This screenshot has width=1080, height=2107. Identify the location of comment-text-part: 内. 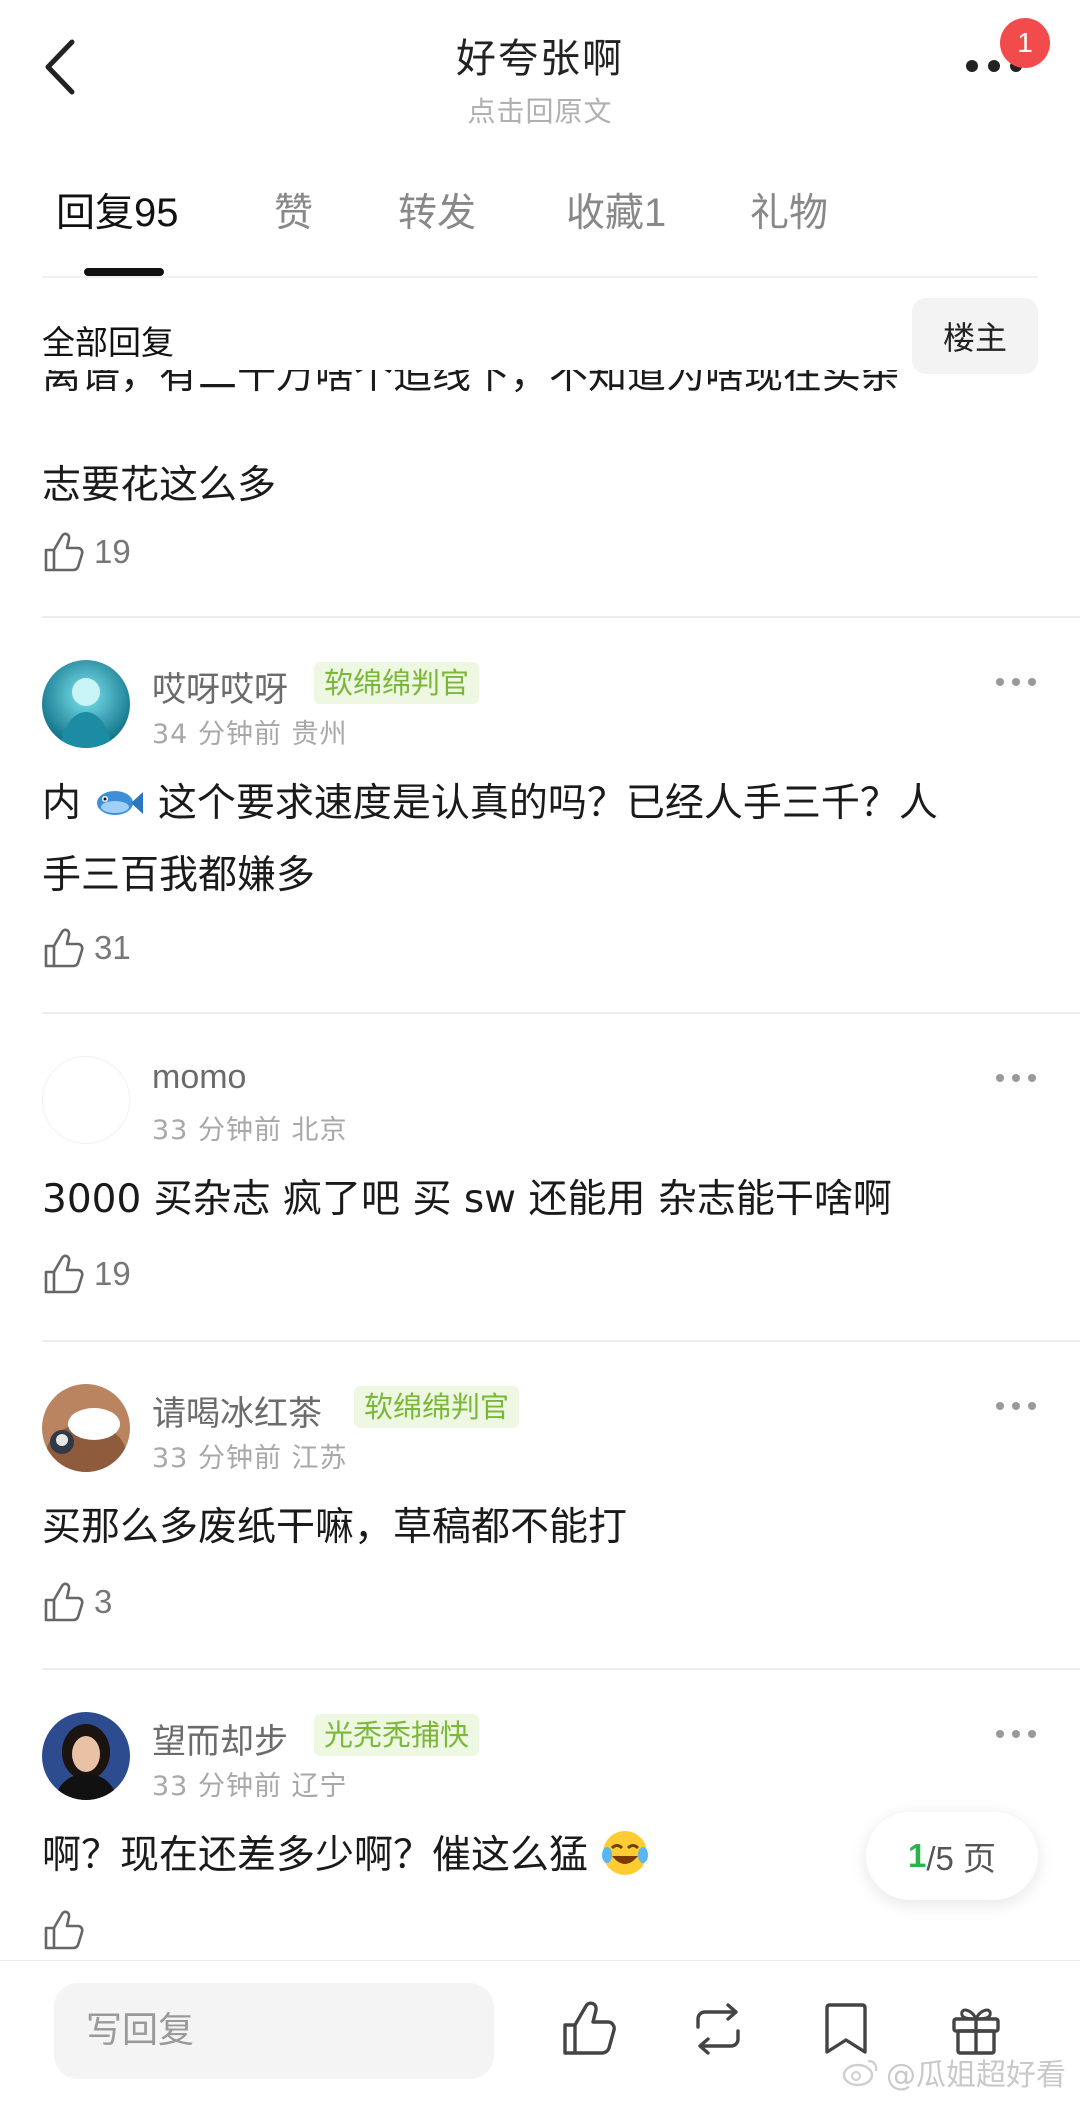
(62, 803).